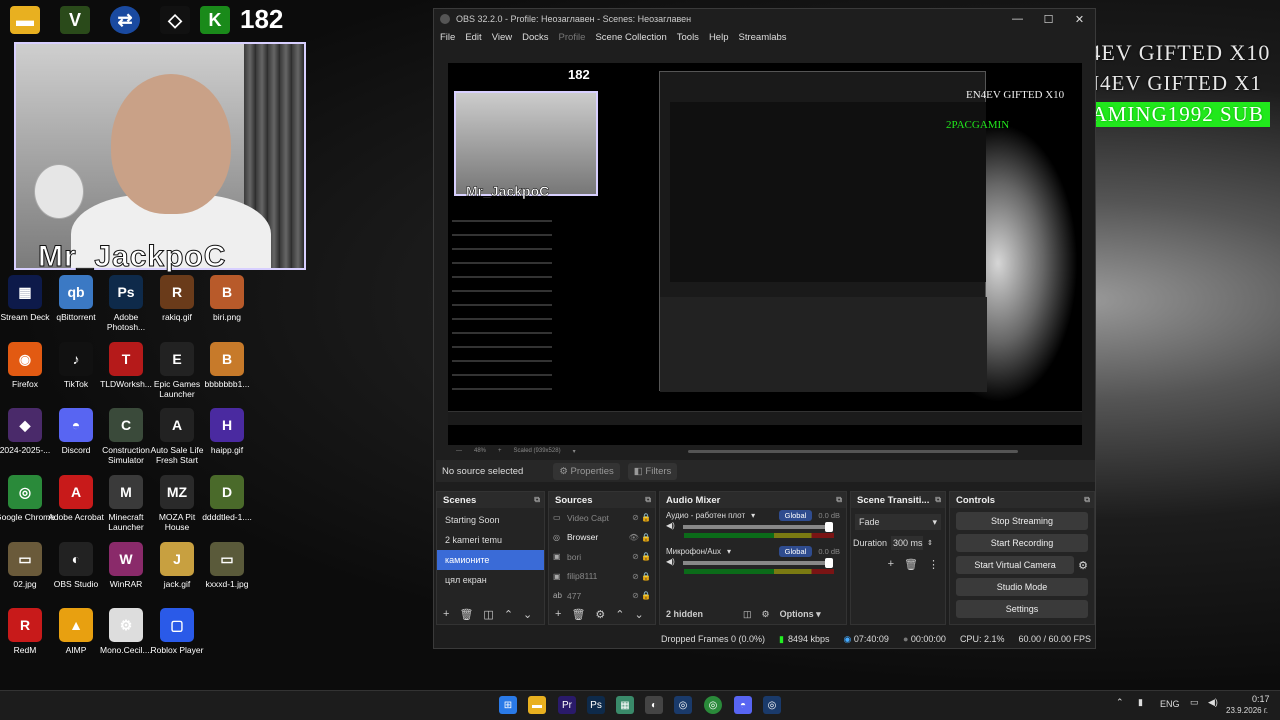 The height and width of the screenshot is (720, 1280). What do you see at coordinates (602, 538) in the screenshot?
I see `source-item: ◎ Browser 👁 🔒` at bounding box center [602, 538].